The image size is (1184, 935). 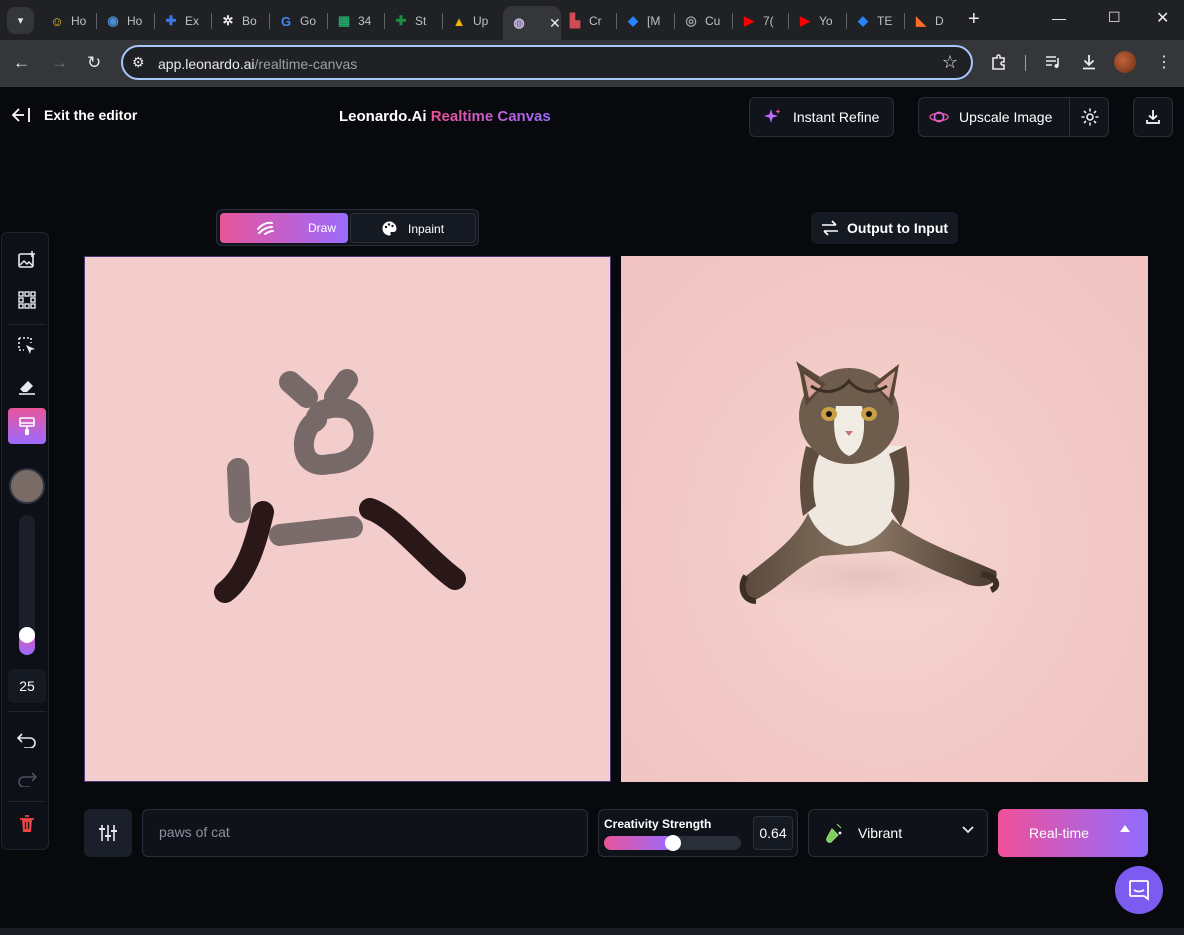 I want to click on draw-mode-label: Draw, so click(x=322, y=228).